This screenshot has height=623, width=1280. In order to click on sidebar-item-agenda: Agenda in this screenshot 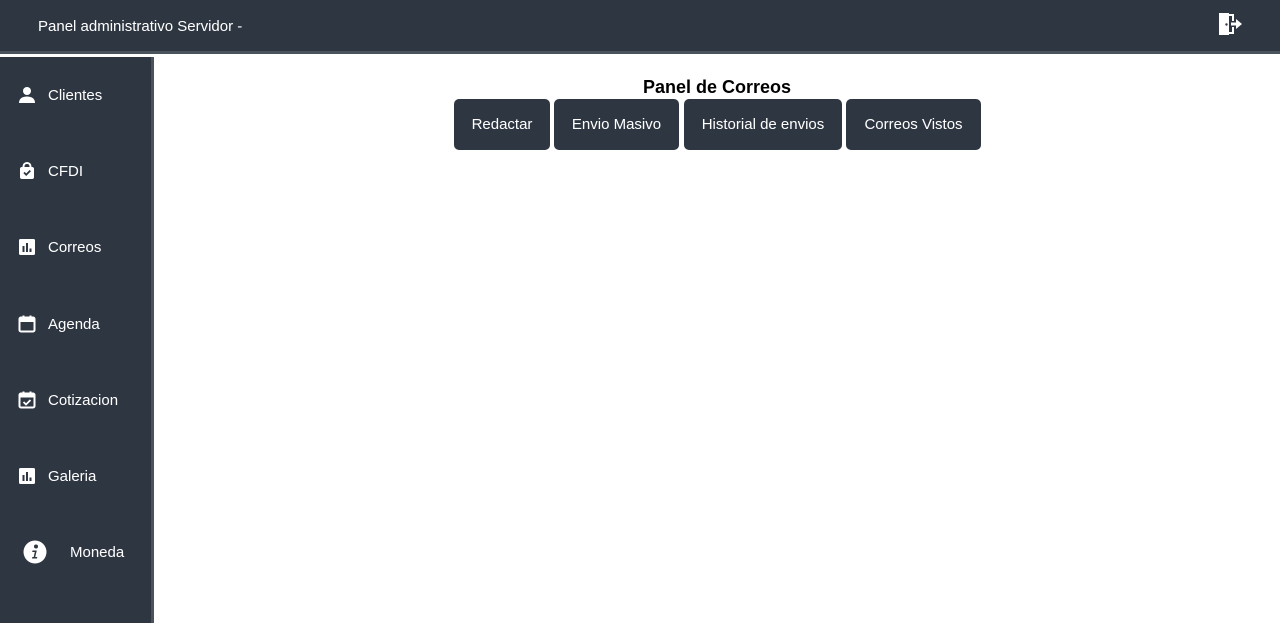, I will do `click(75, 324)`.